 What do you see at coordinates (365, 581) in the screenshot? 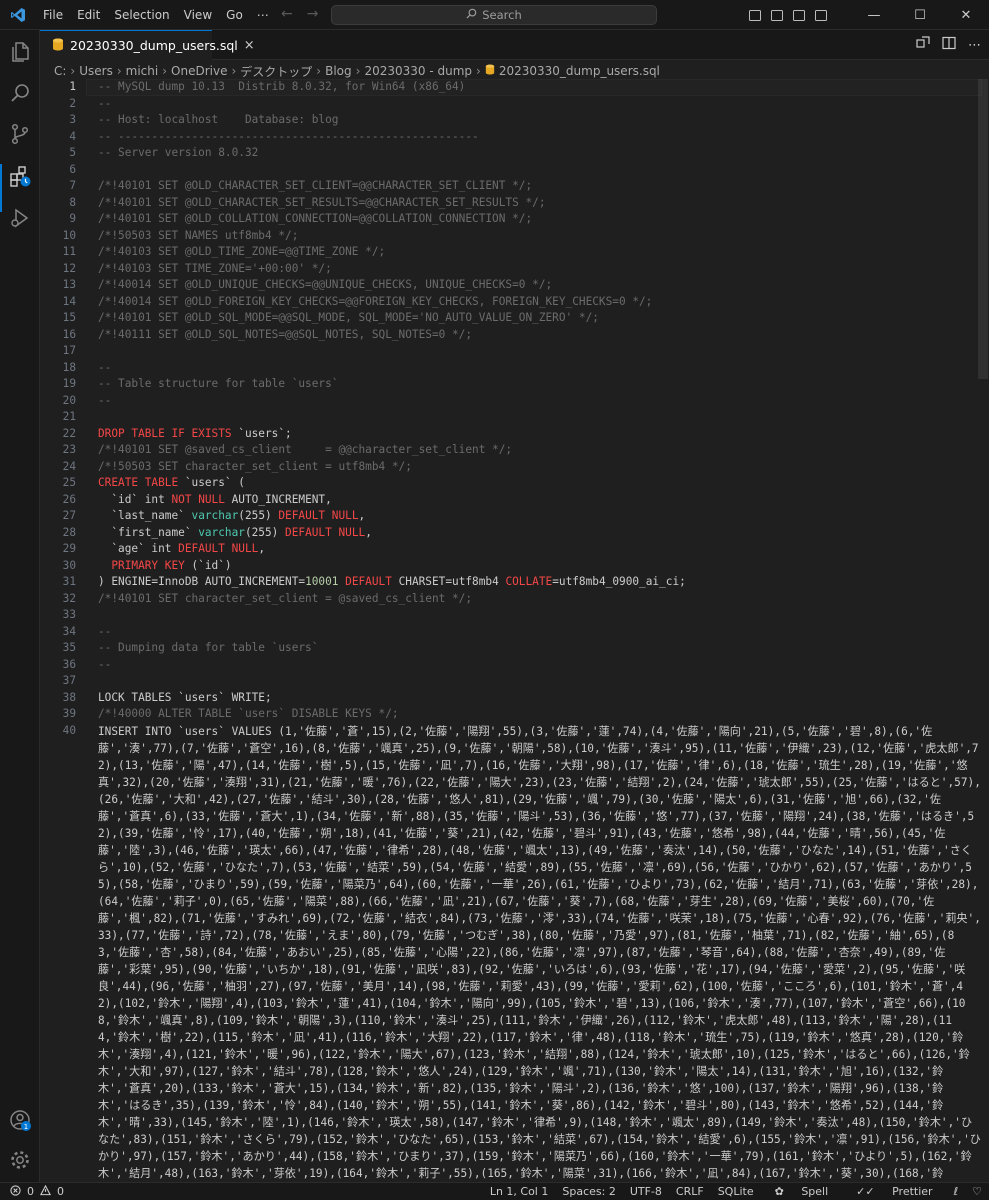
I see `keyword: DEFAULT` at bounding box center [365, 581].